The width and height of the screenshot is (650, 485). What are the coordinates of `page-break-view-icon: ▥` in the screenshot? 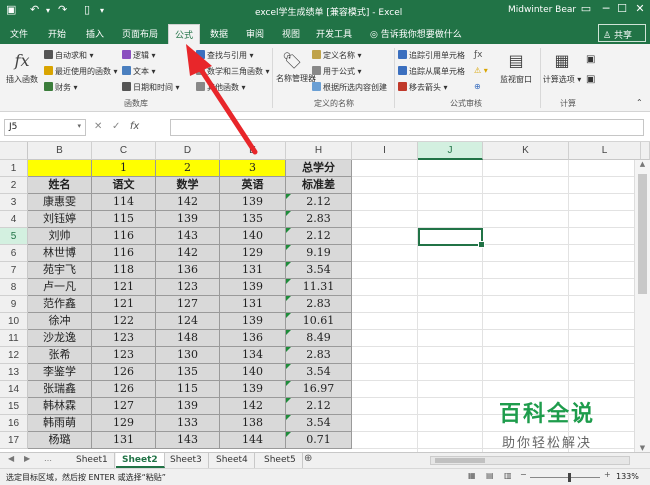 It's located at (508, 475).